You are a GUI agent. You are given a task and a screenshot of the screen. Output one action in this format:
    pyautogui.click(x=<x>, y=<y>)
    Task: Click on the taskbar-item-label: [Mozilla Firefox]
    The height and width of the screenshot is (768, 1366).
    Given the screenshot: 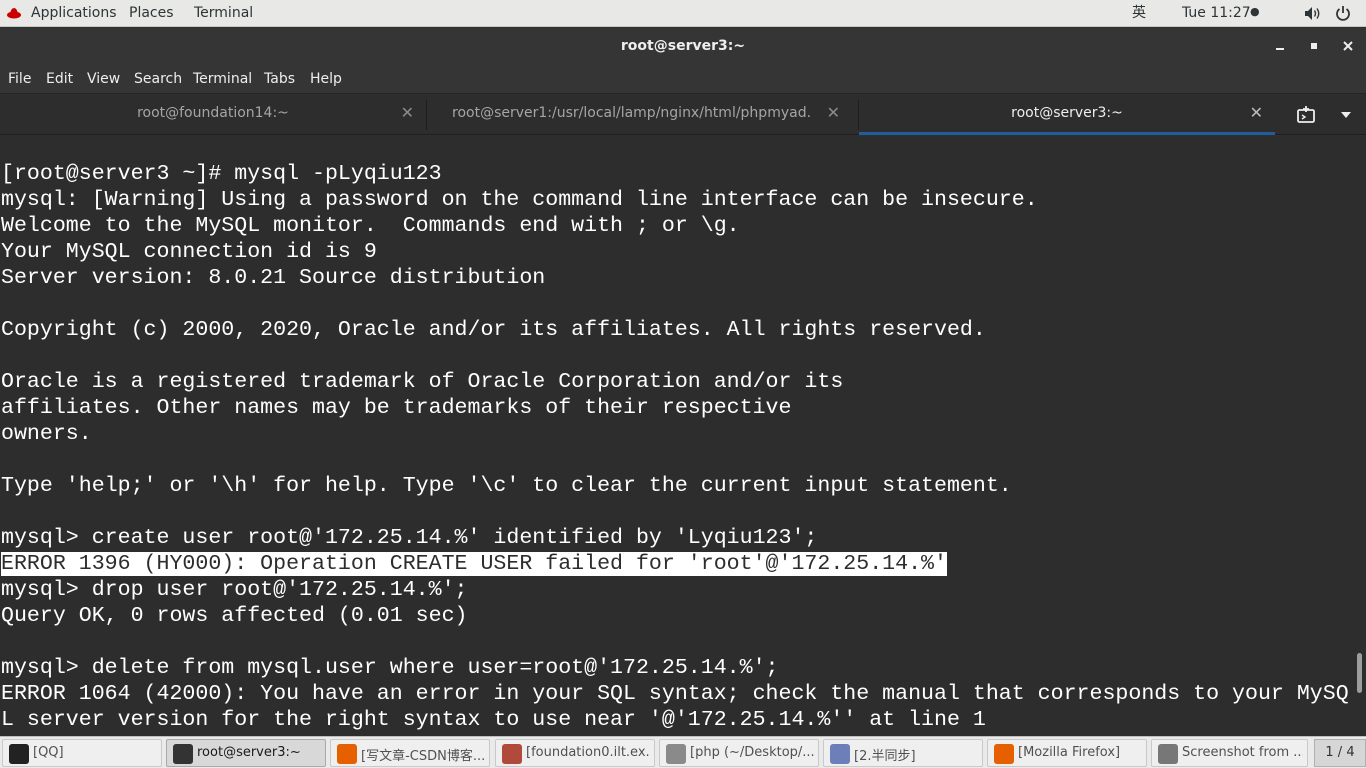 What is the action you would take?
    pyautogui.click(x=1069, y=752)
    